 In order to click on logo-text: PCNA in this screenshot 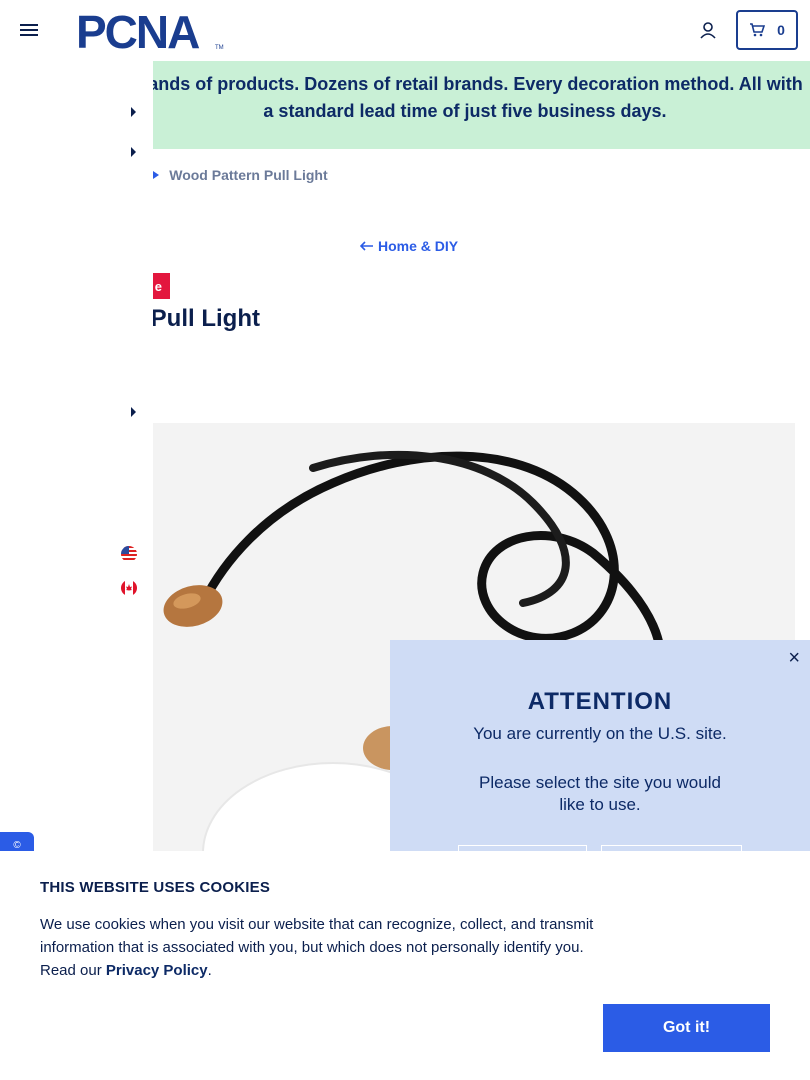, I will do `click(137, 31)`.